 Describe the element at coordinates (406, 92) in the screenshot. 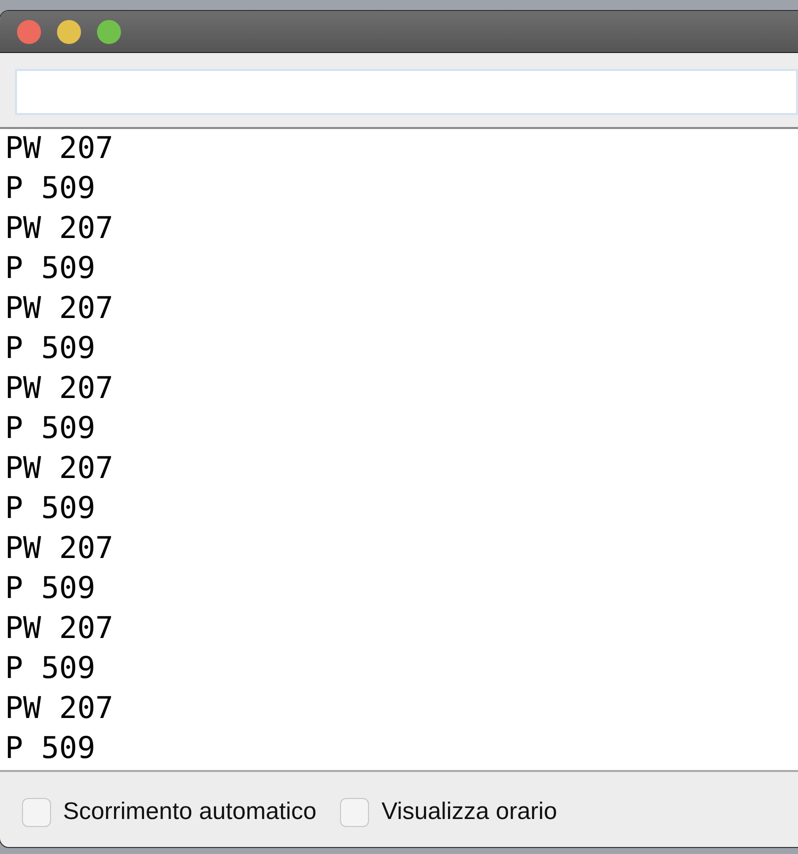

I see `input-field` at that location.